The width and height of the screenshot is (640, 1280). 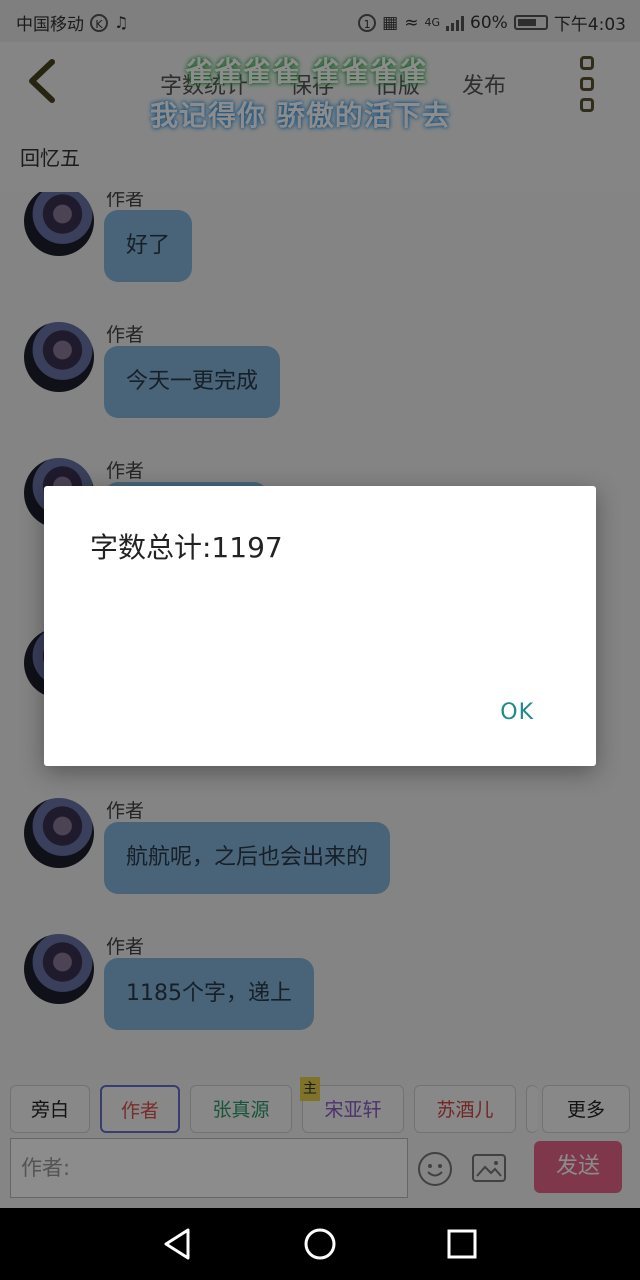 What do you see at coordinates (178, 1244) in the screenshot?
I see `back-triangle-icon` at bounding box center [178, 1244].